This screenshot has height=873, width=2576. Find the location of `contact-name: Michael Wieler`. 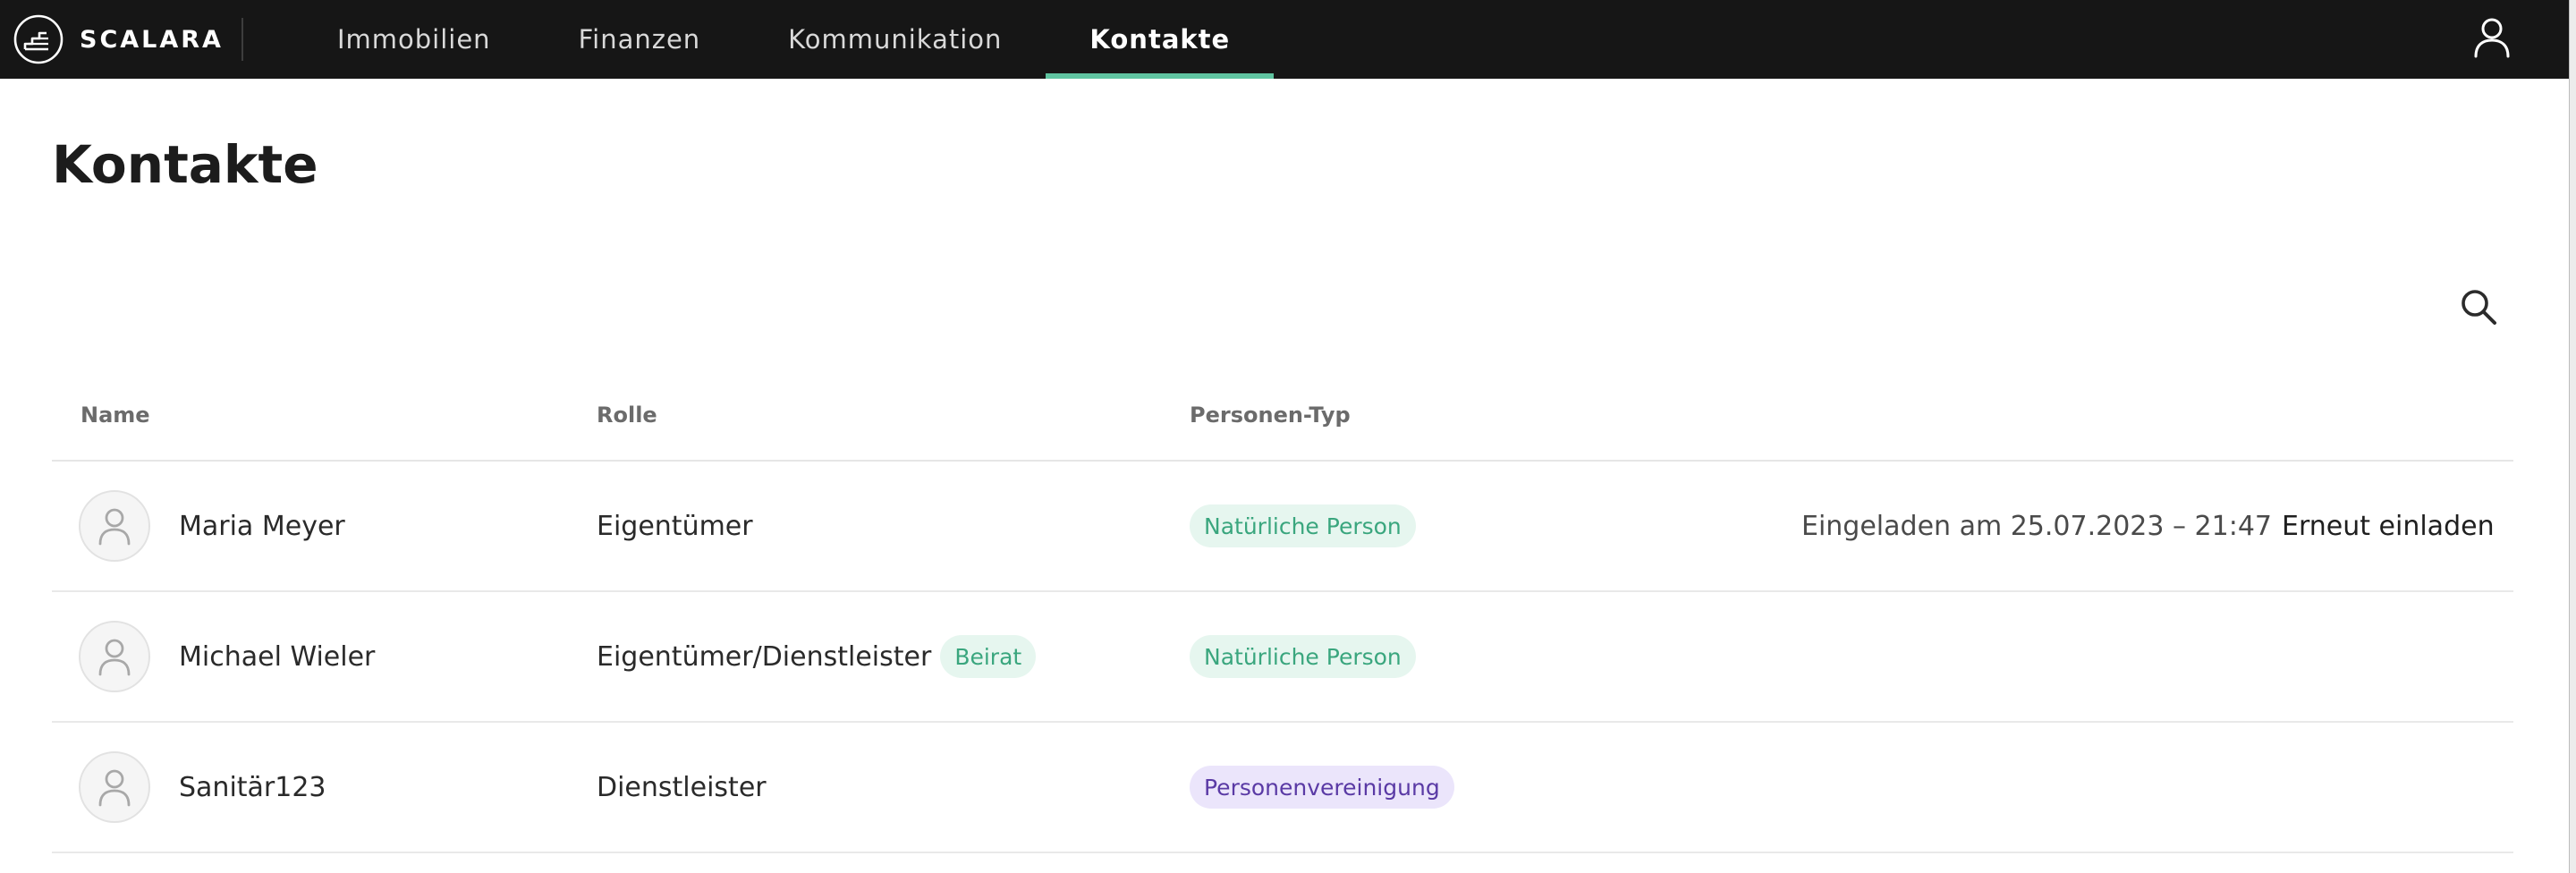

contact-name: Michael Wieler is located at coordinates (277, 656).